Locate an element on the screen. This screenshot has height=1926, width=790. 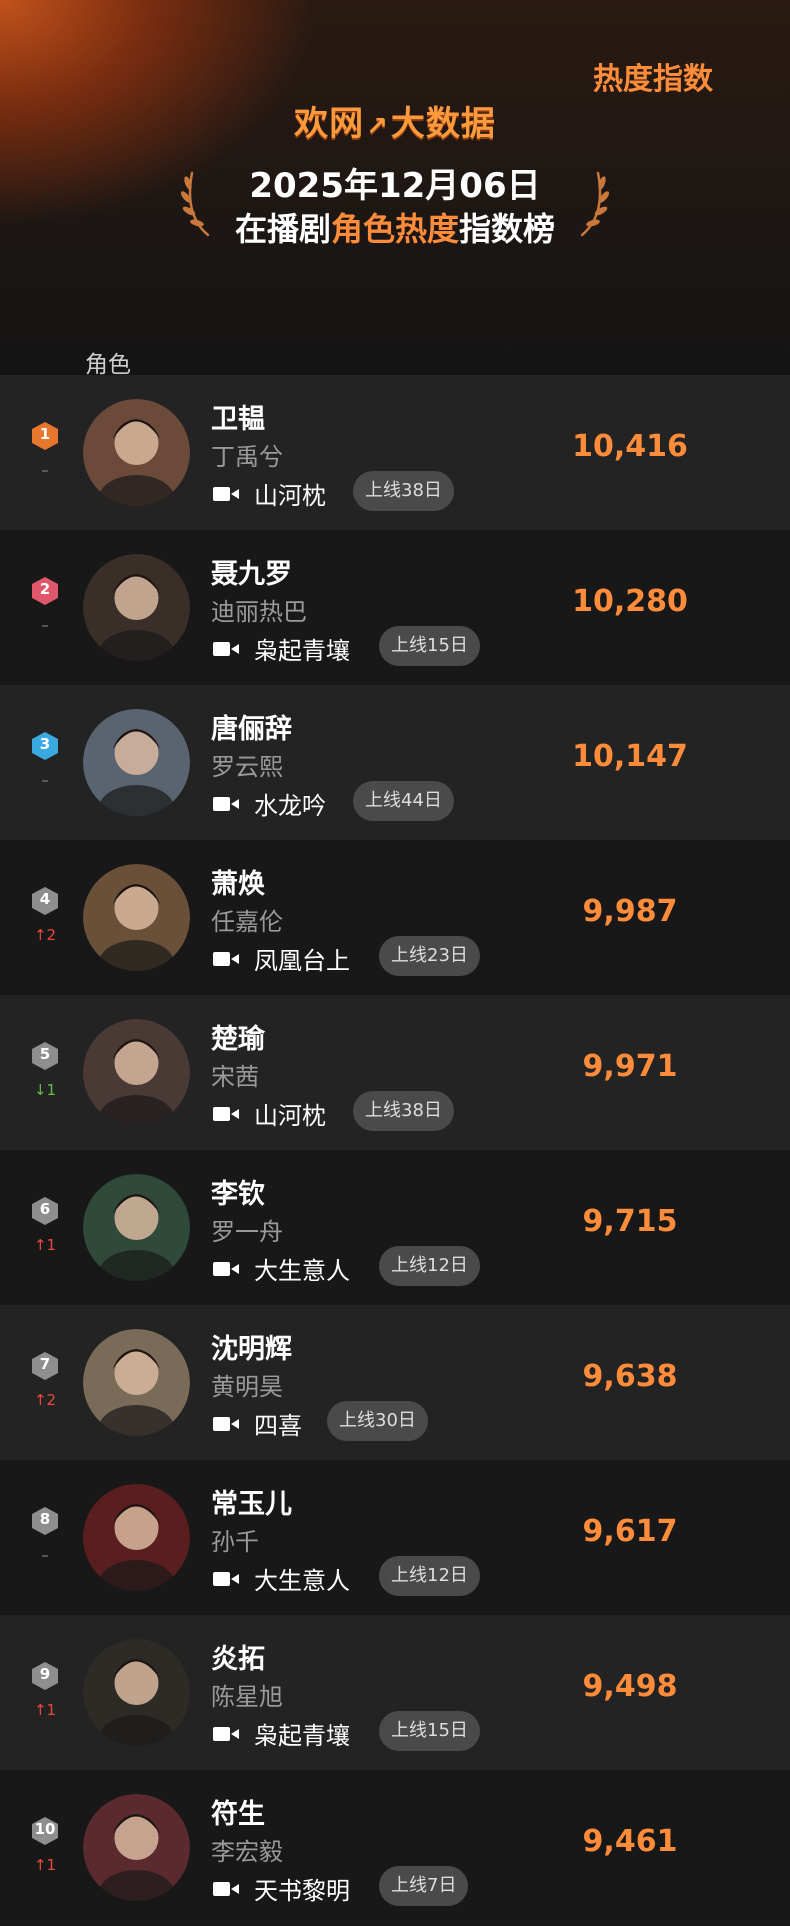
ranking-row: 4 ↑2 萧焕 任嘉伦 凤凰台上 上线23日 9,987 is located at coordinates (395, 917).